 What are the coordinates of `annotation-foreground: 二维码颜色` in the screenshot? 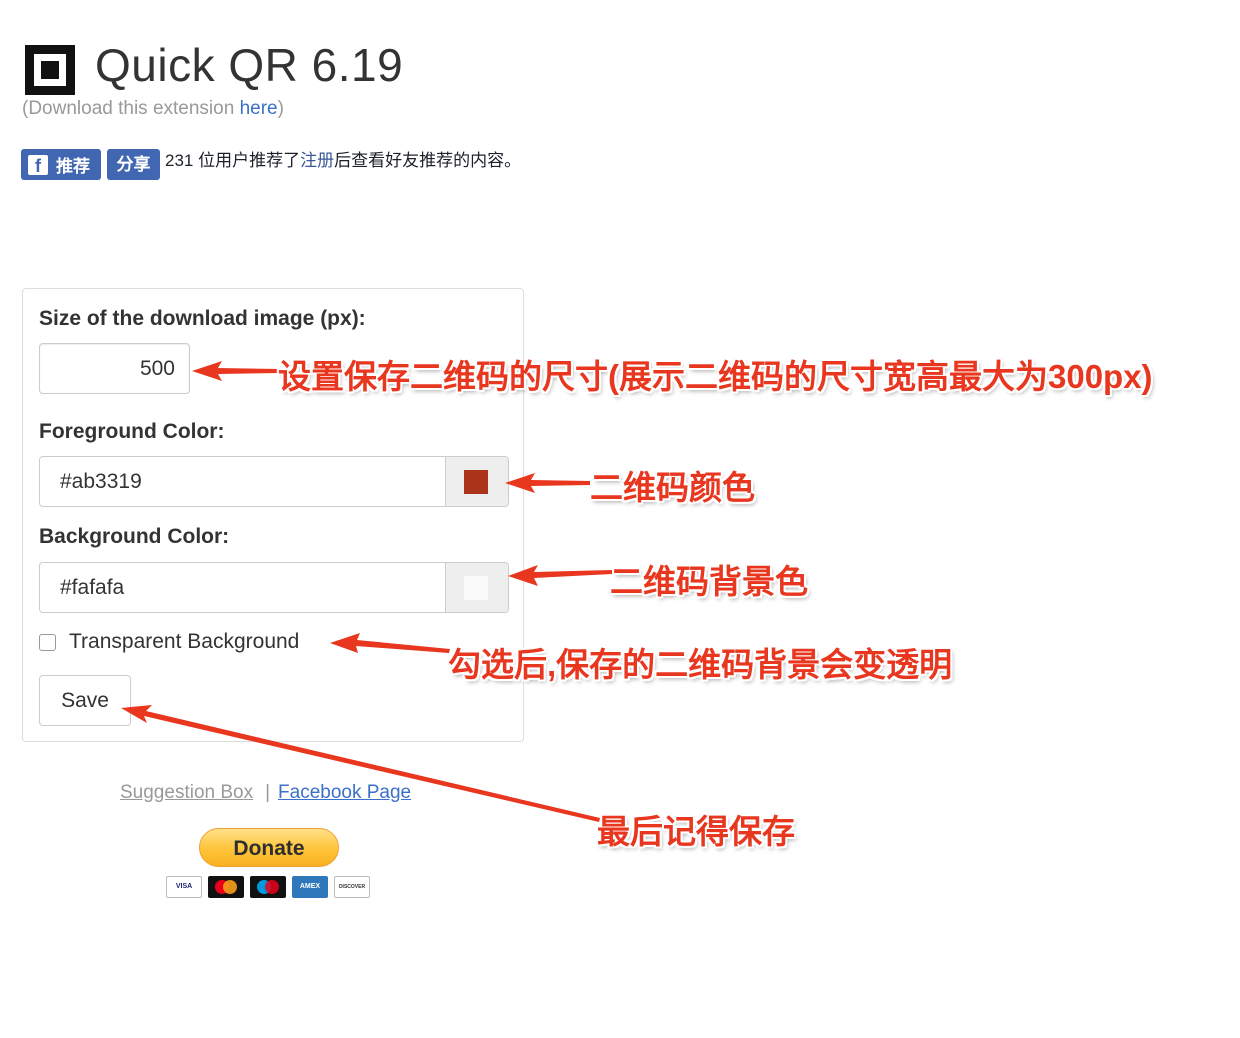 It's located at (672, 487).